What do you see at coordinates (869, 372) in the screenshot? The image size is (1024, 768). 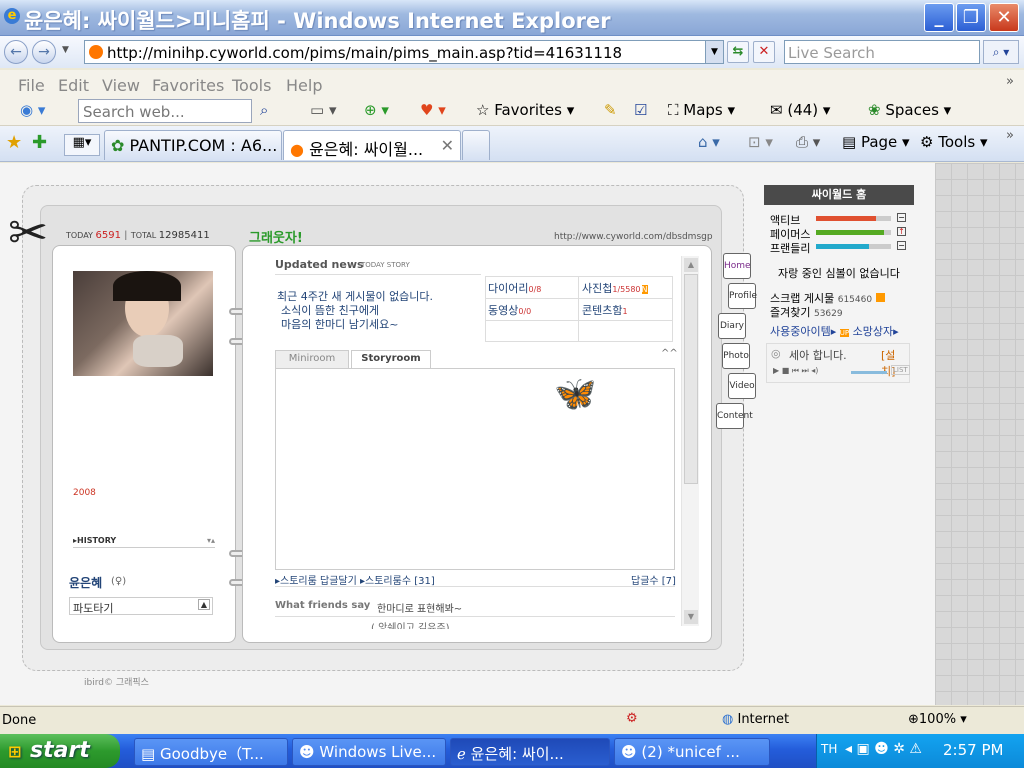 I see `volume-slider` at bounding box center [869, 372].